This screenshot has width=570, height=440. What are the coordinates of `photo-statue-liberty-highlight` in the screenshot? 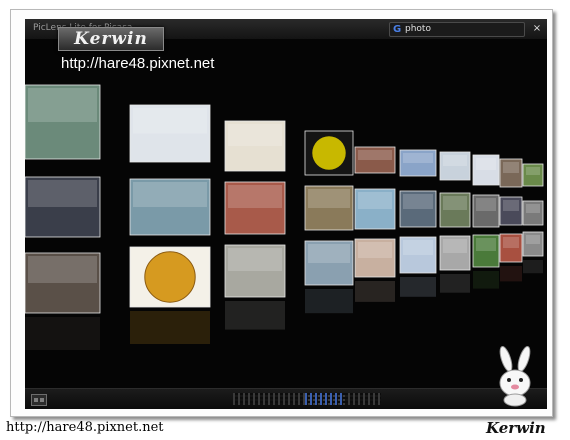 It's located at (375, 200).